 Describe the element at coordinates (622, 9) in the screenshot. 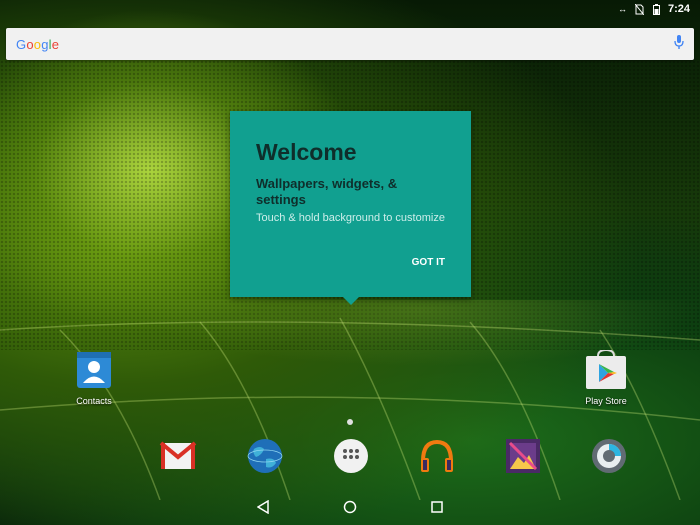

I see `data-sync-icon: ↔` at that location.